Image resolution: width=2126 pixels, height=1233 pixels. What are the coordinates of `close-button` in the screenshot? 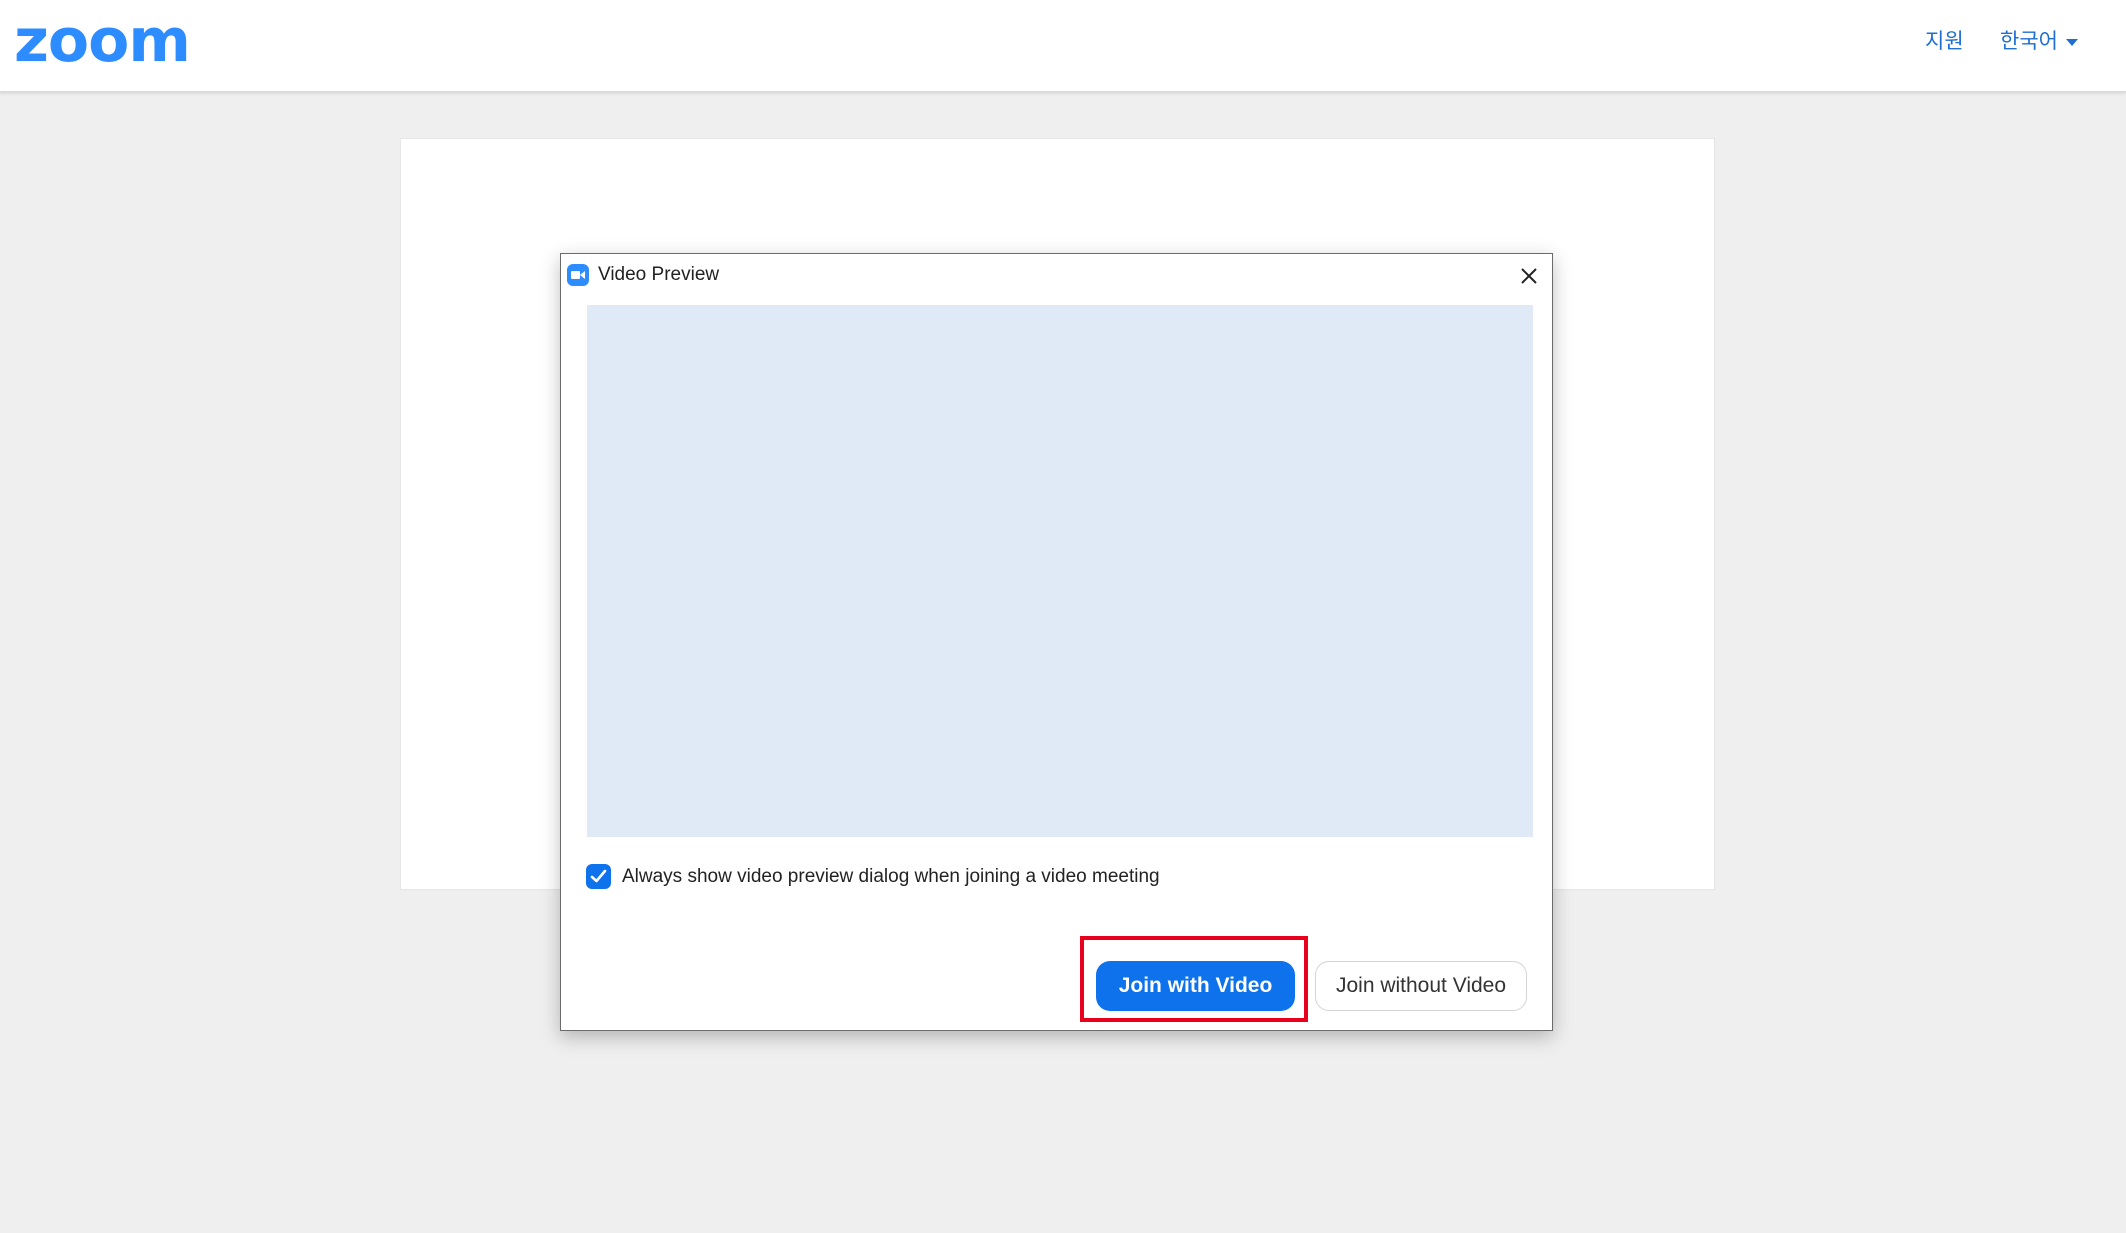 It's located at (1529, 276).